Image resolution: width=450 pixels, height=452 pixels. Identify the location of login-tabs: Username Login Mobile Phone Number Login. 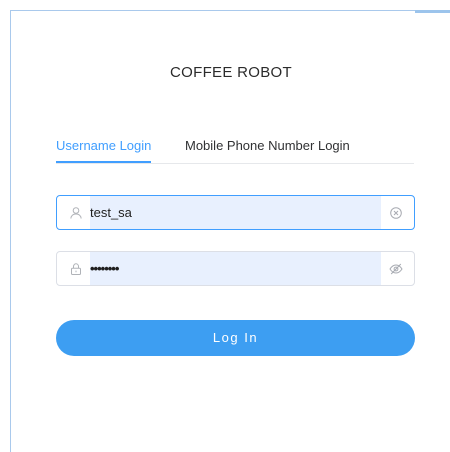
(235, 151).